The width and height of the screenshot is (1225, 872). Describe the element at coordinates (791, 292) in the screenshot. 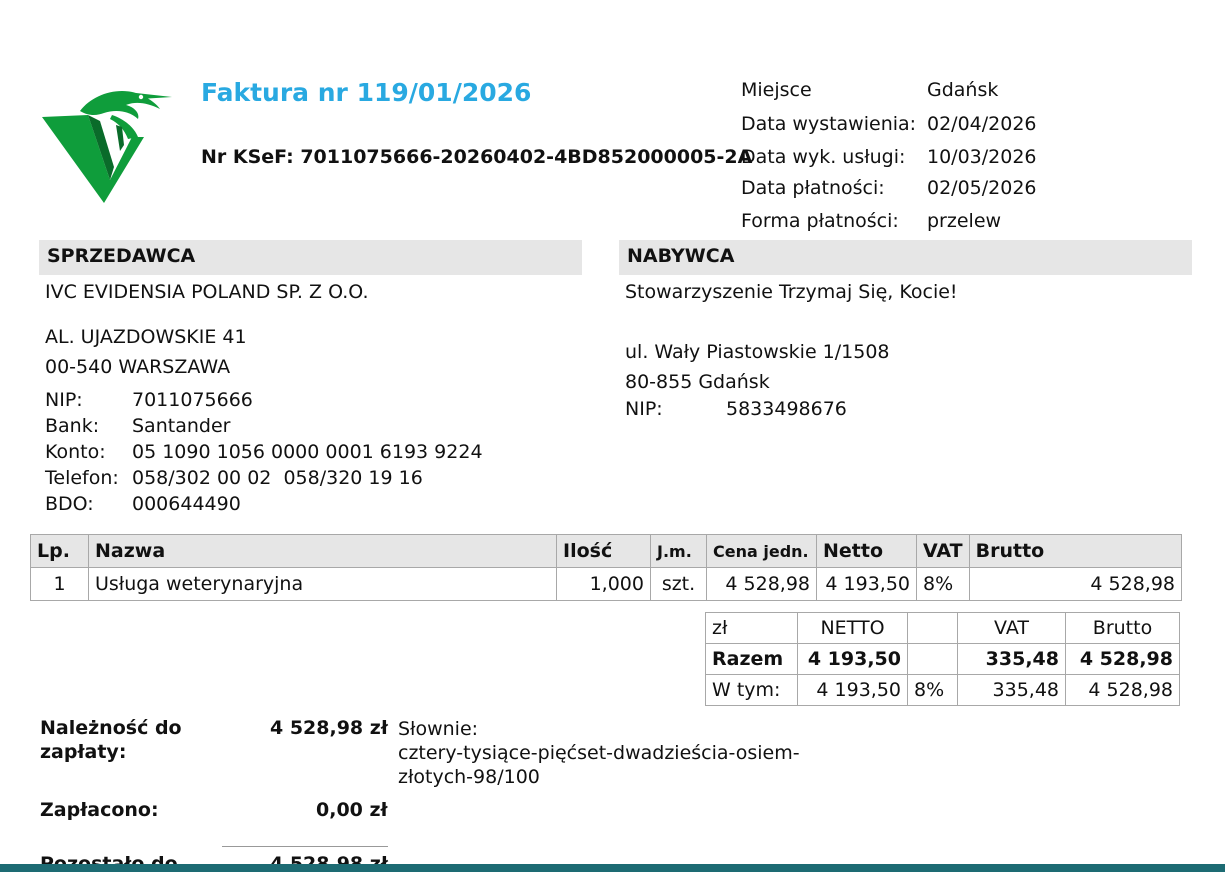

I see `buyer-name: Stowarzyszenie Trzymaj Się, Kocie!` at that location.